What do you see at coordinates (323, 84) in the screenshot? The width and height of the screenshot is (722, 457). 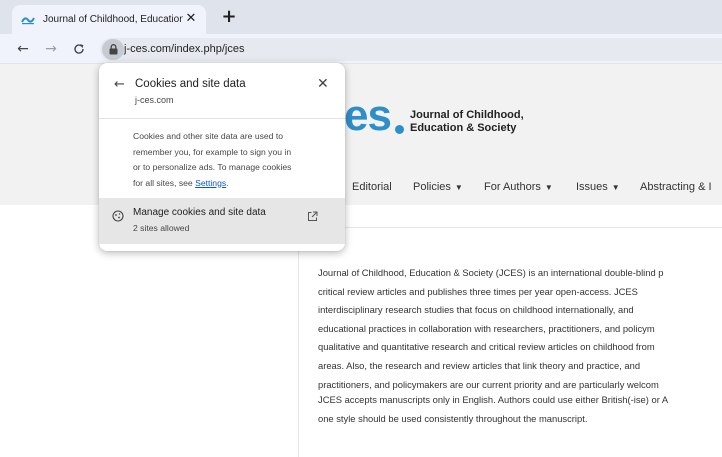 I see `close-icon: ✕` at bounding box center [323, 84].